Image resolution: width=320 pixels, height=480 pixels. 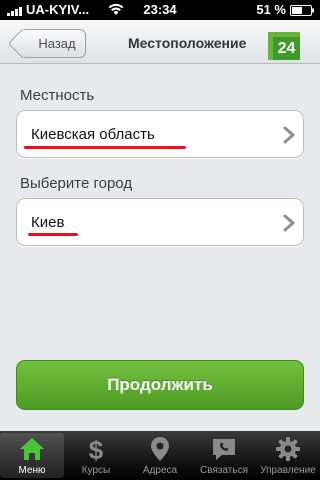 What do you see at coordinates (93, 134) in the screenshot?
I see `region-value: Киевская область` at bounding box center [93, 134].